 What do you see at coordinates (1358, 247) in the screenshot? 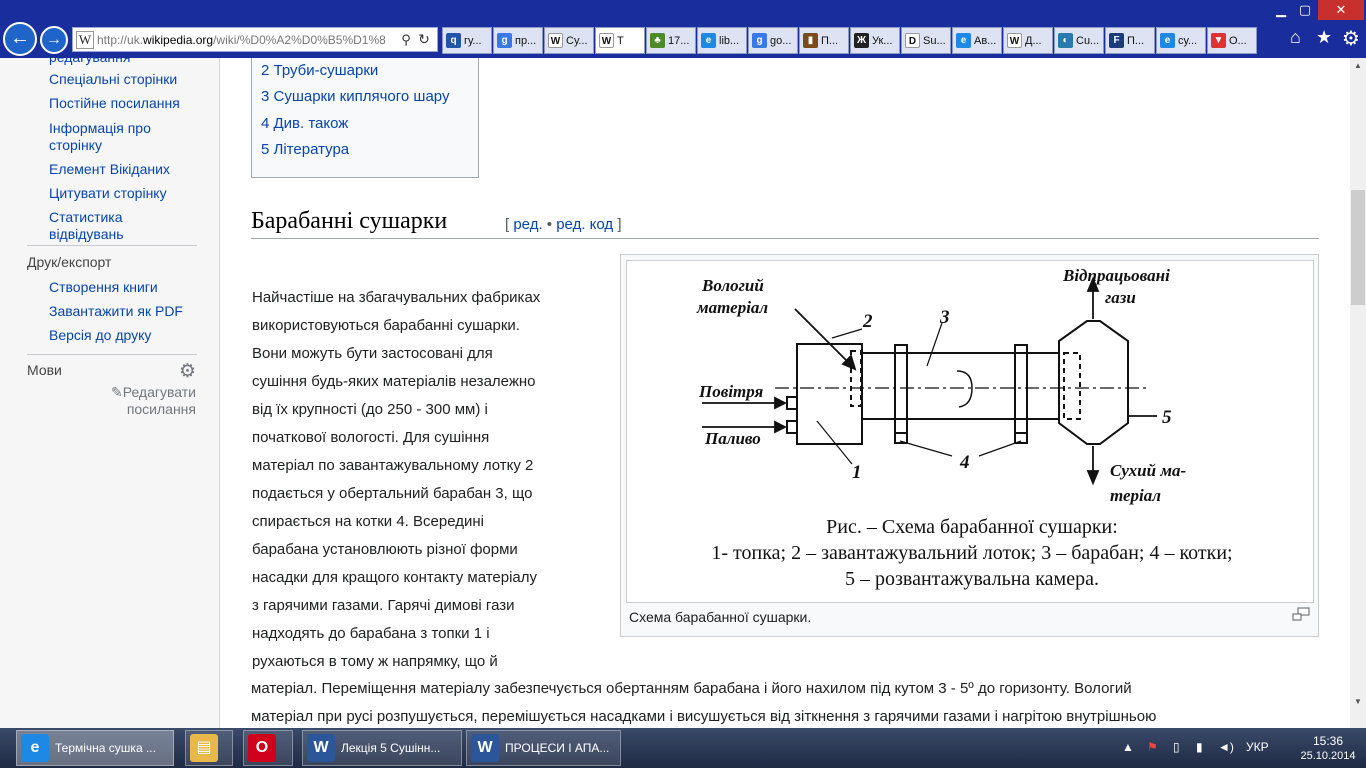
I see `scroll-thumb` at bounding box center [1358, 247].